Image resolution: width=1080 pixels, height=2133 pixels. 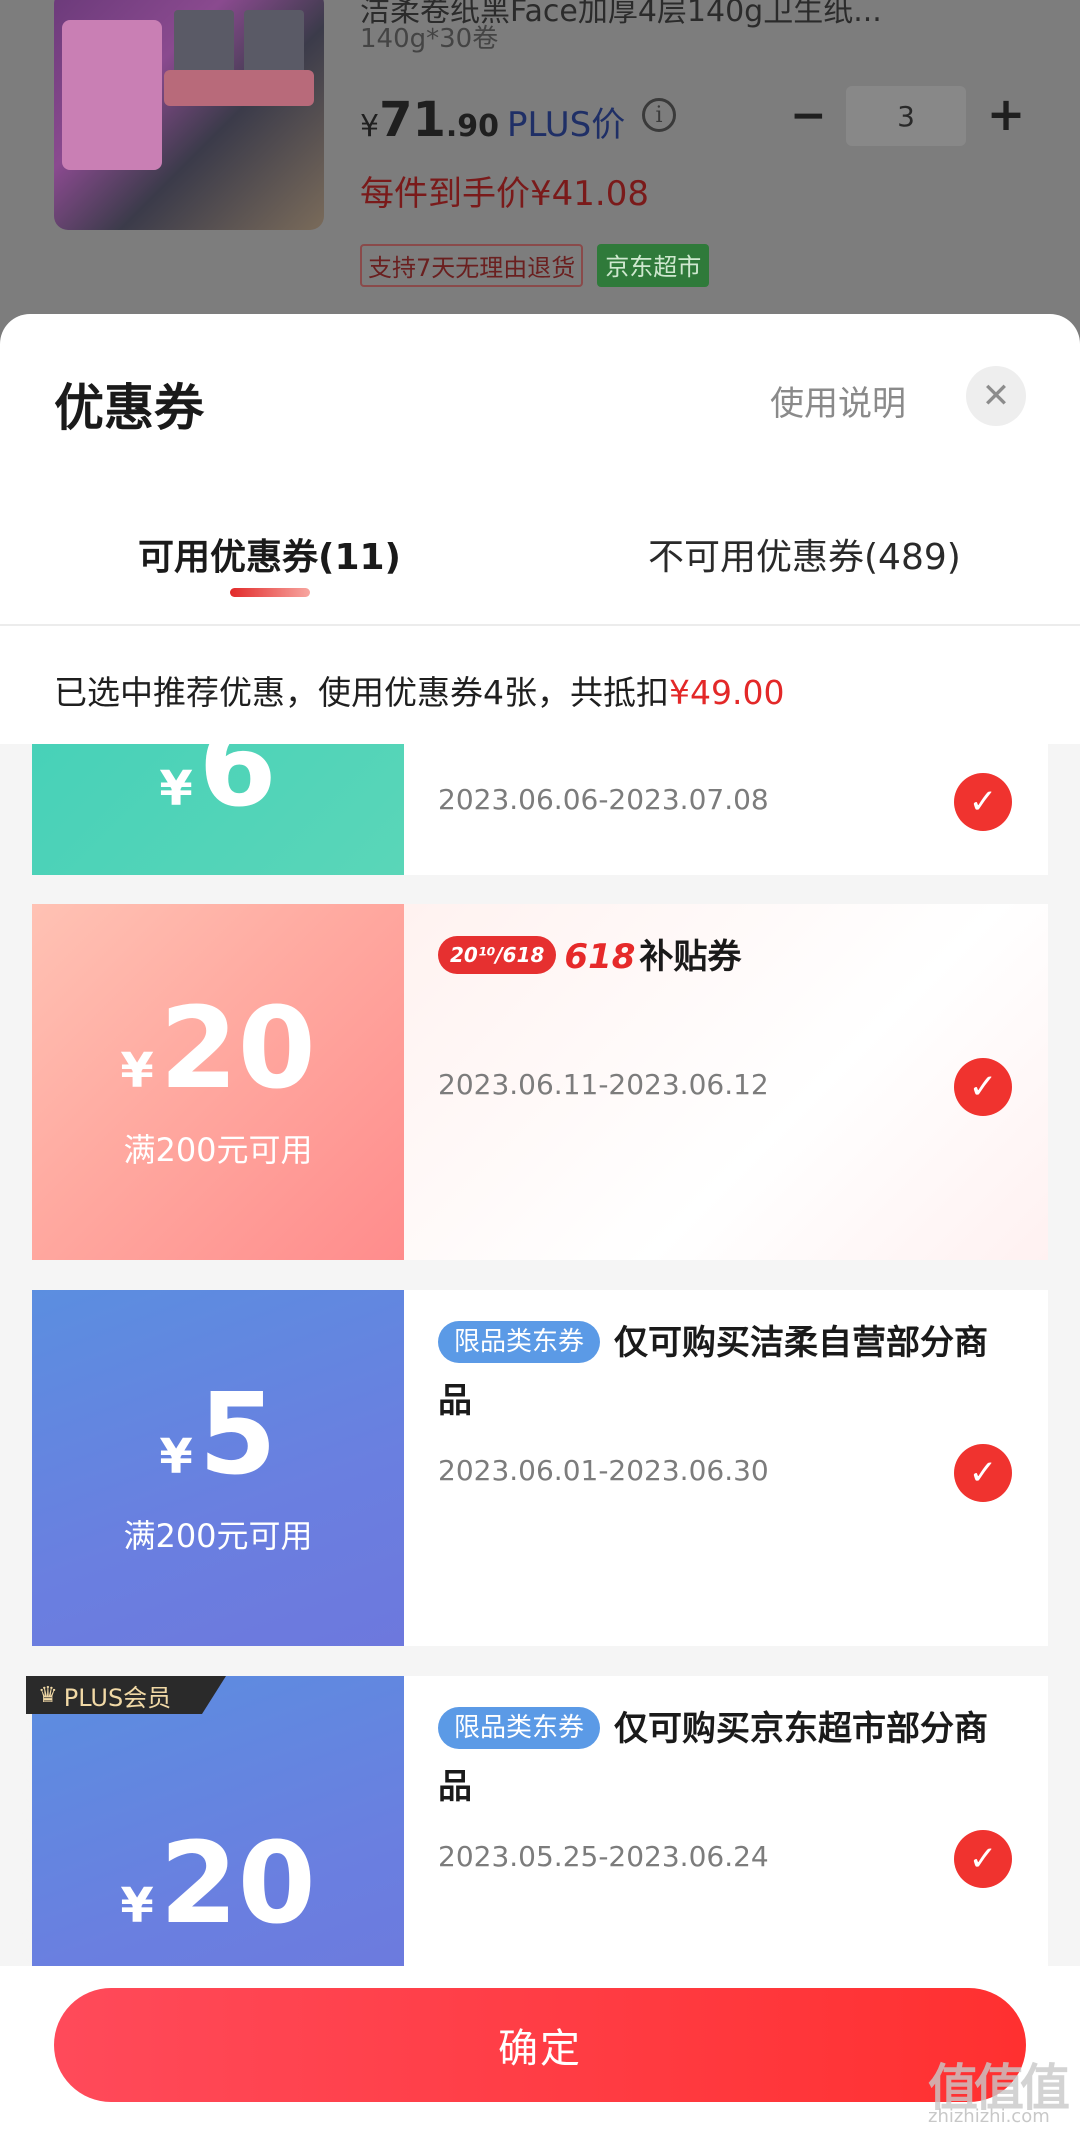 I want to click on coupon-amount-value: 5, so click(x=237, y=1435).